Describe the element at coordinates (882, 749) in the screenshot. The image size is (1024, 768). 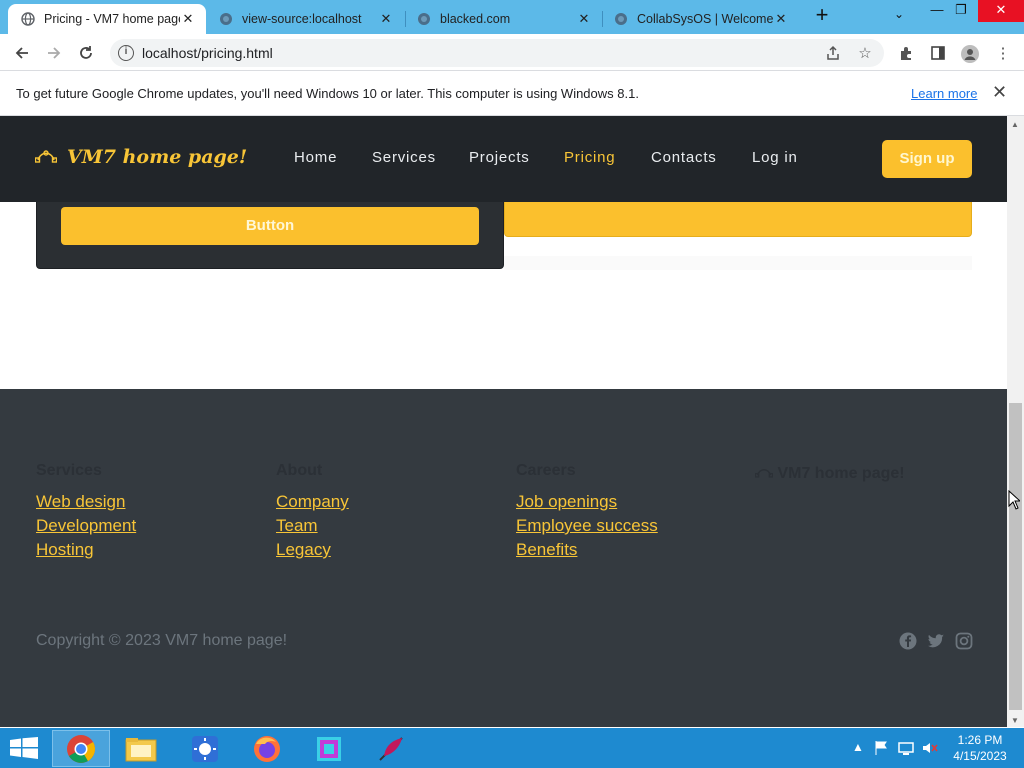
I see `action-center-flag-icon` at that location.